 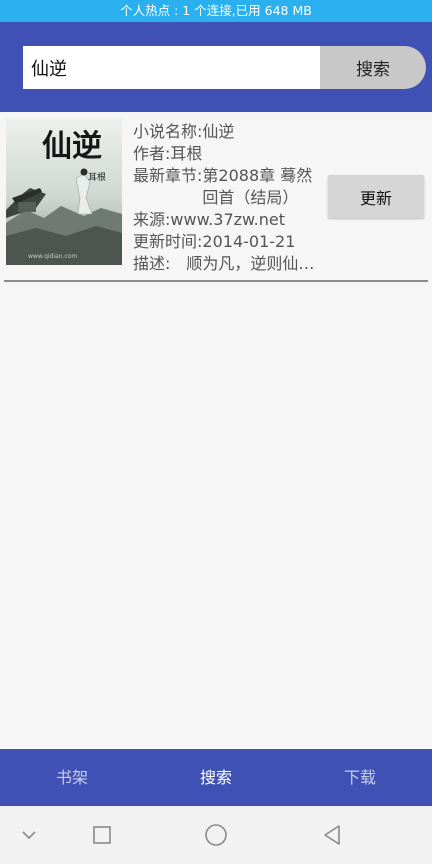 I want to click on bottom-navigation: 书架 搜索 下载, so click(x=216, y=777).